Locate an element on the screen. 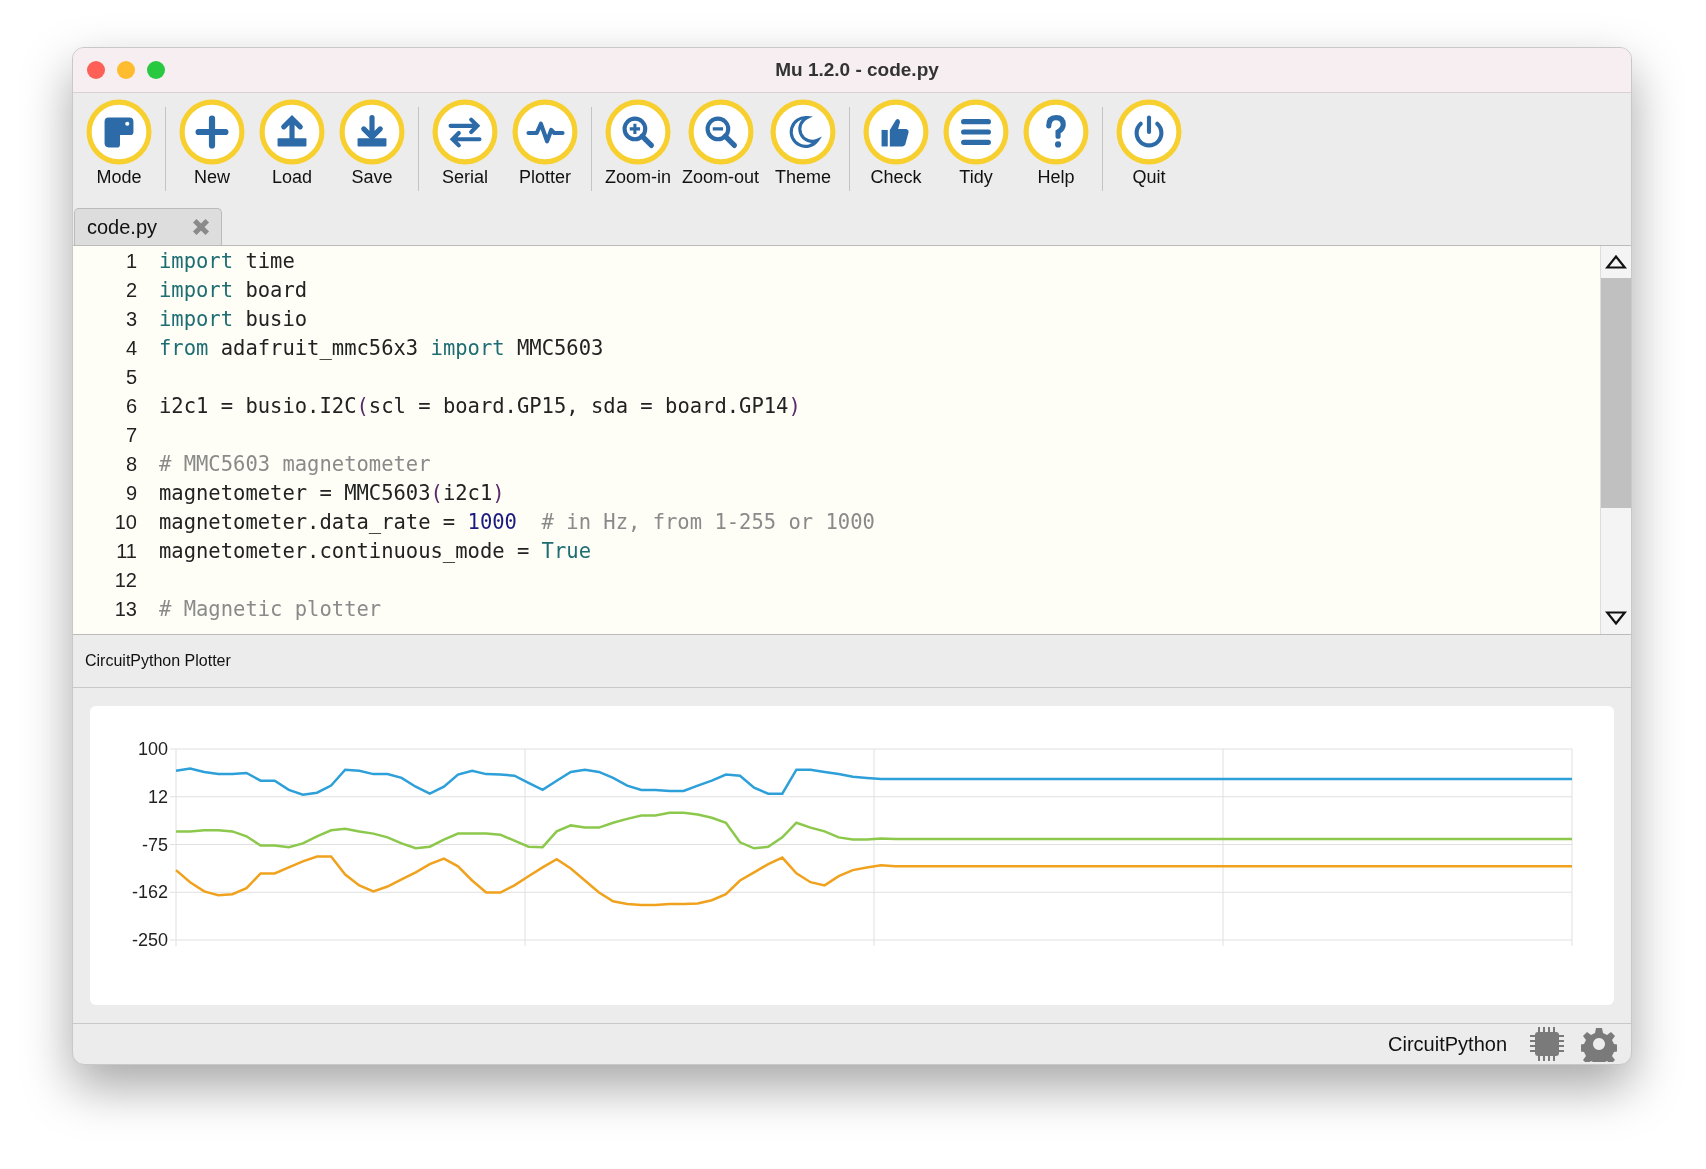 The image size is (1706, 1169). axis-tick-label: 100 is located at coordinates (152, 749).